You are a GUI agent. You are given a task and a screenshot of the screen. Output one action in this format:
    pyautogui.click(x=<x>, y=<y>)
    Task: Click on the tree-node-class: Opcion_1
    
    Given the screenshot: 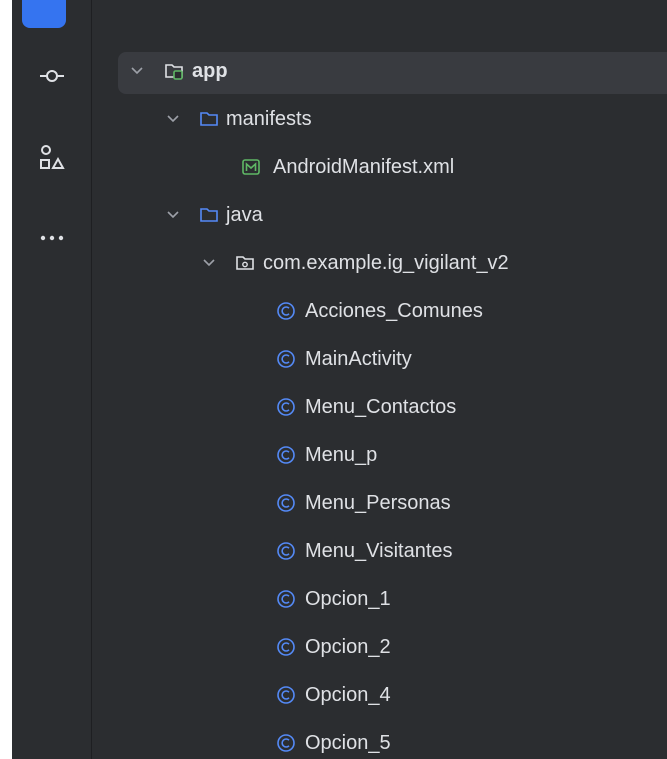 What is the action you would take?
    pyautogui.click(x=379, y=599)
    